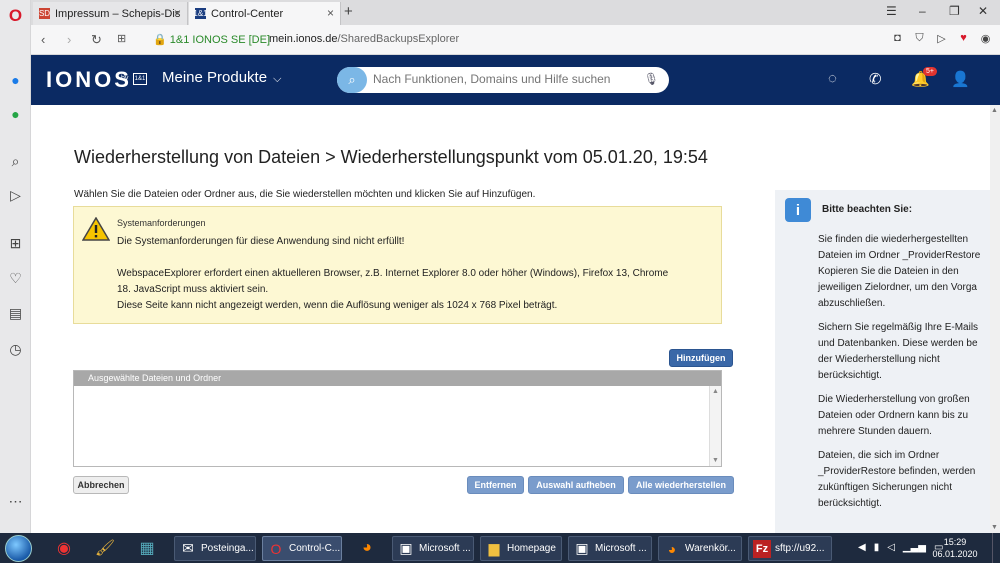 This screenshot has width=1000, height=563. Describe the element at coordinates (867, 209) in the screenshot. I see `info-title: Bitte beachten Sie:` at that location.